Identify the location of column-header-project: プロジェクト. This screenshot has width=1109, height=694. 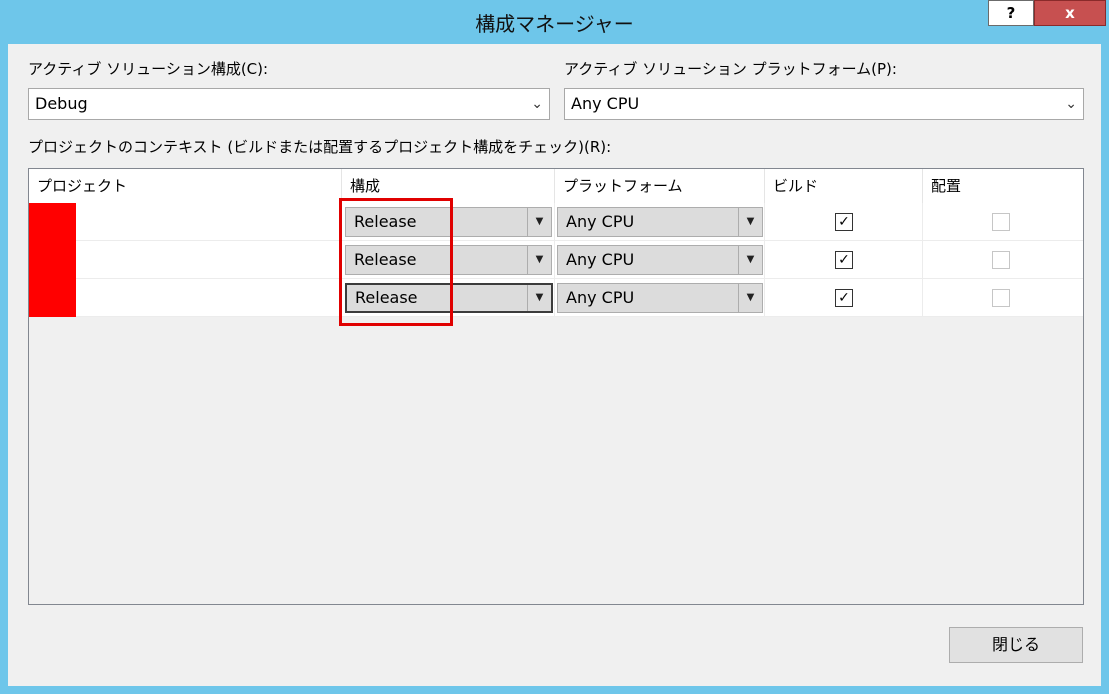
(185, 186).